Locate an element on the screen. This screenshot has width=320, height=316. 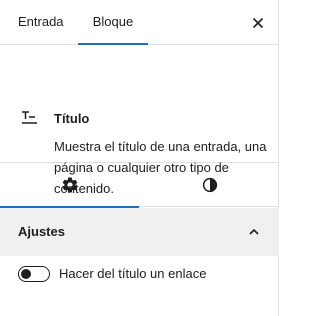
settings-tabs is located at coordinates (139, 185).